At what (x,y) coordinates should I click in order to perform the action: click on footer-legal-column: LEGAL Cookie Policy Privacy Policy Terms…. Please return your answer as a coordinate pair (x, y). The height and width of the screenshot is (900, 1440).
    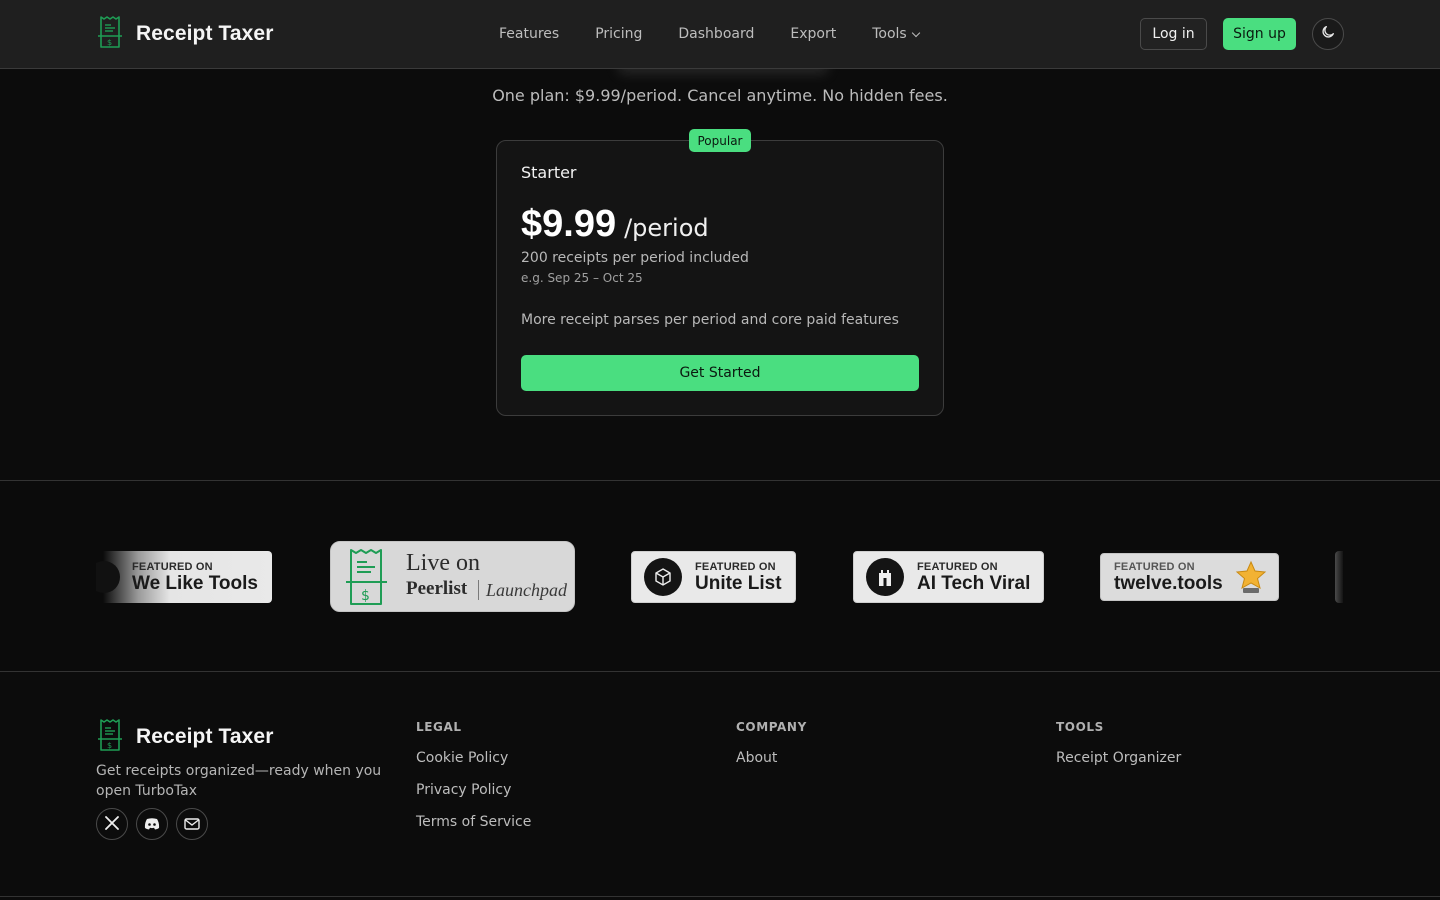
    Looking at the image, I should click on (473, 782).